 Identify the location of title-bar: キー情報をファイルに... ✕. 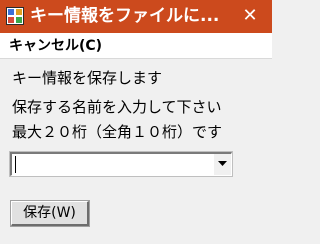
(136, 16).